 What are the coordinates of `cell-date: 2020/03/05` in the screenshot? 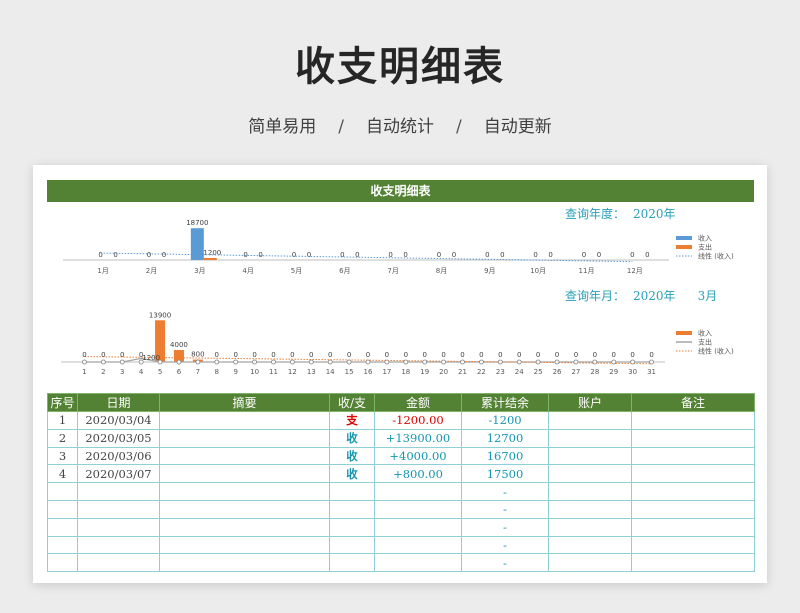 It's located at (118, 438).